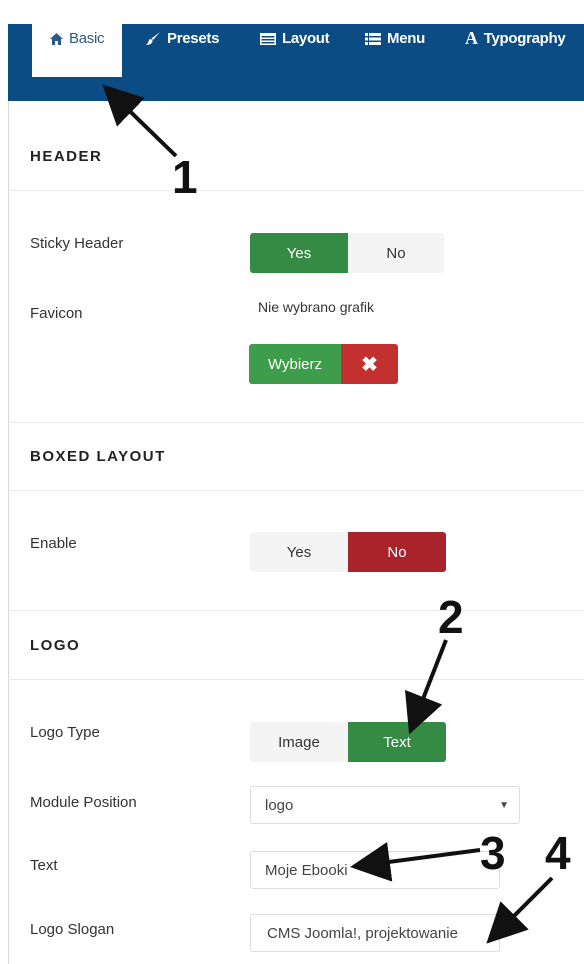 The image size is (584, 964). Describe the element at coordinates (471, 38) in the screenshot. I see `typography-icon: A` at that location.